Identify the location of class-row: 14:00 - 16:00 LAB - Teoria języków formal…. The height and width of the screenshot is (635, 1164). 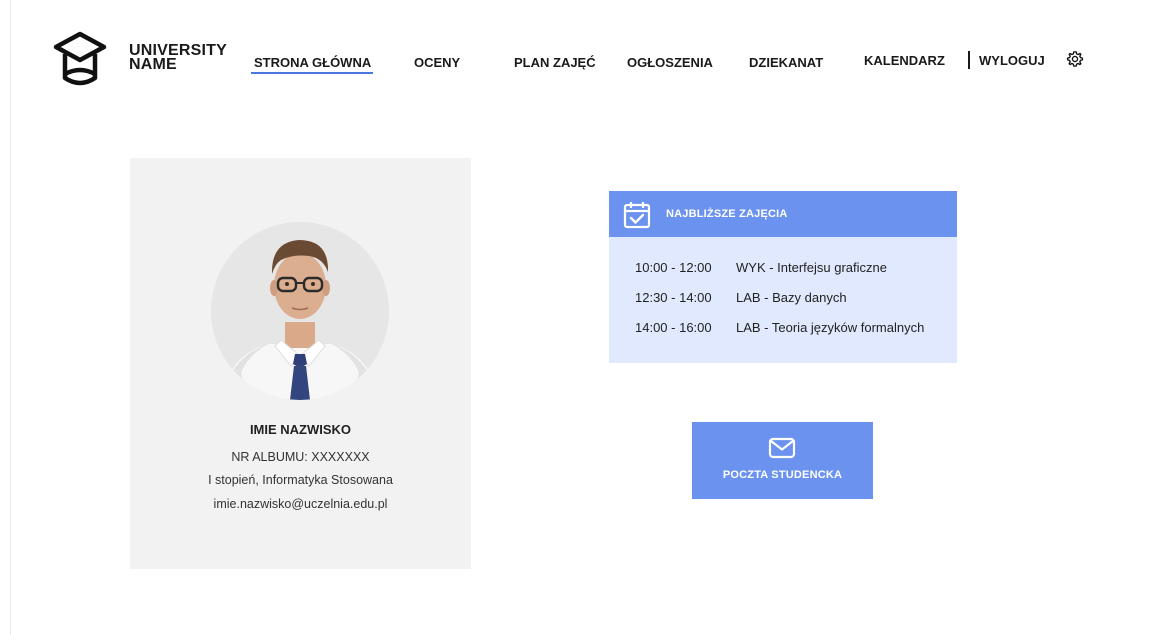
(779, 327).